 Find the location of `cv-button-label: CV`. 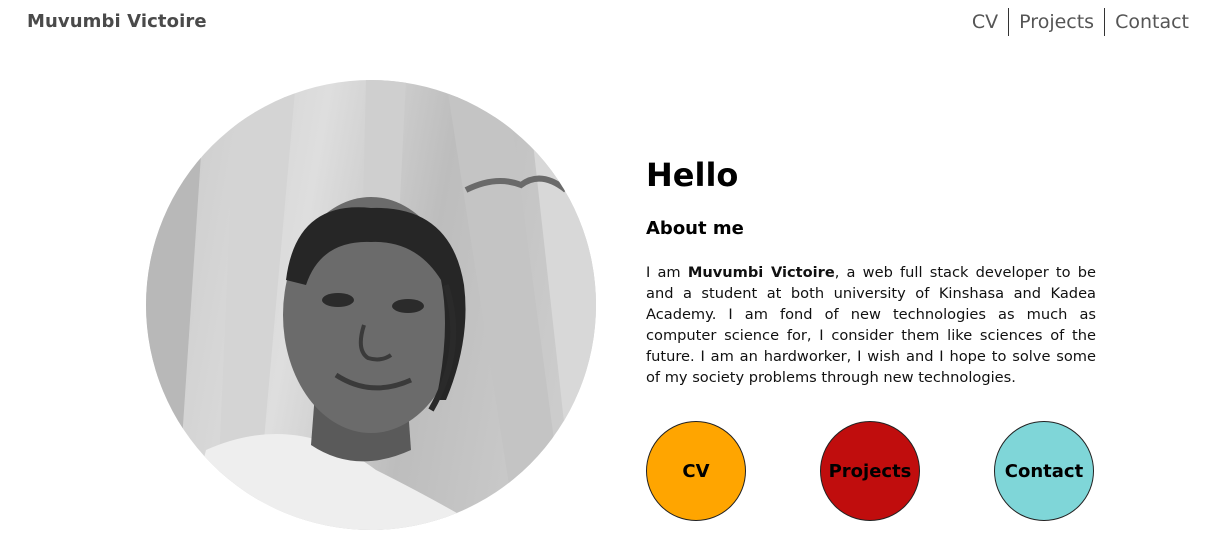

cv-button-label: CV is located at coordinates (696, 471).